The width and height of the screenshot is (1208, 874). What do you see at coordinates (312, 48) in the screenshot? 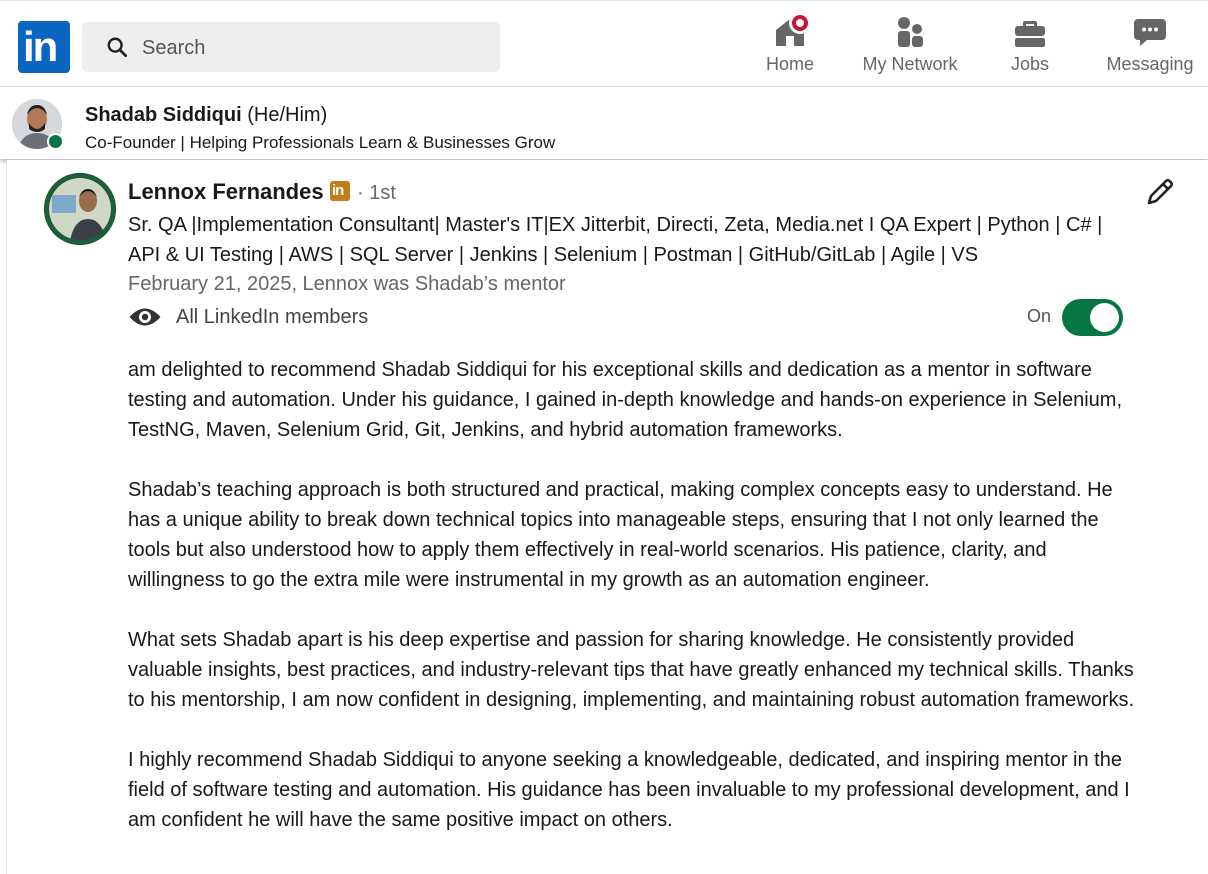
I see `search-input` at bounding box center [312, 48].